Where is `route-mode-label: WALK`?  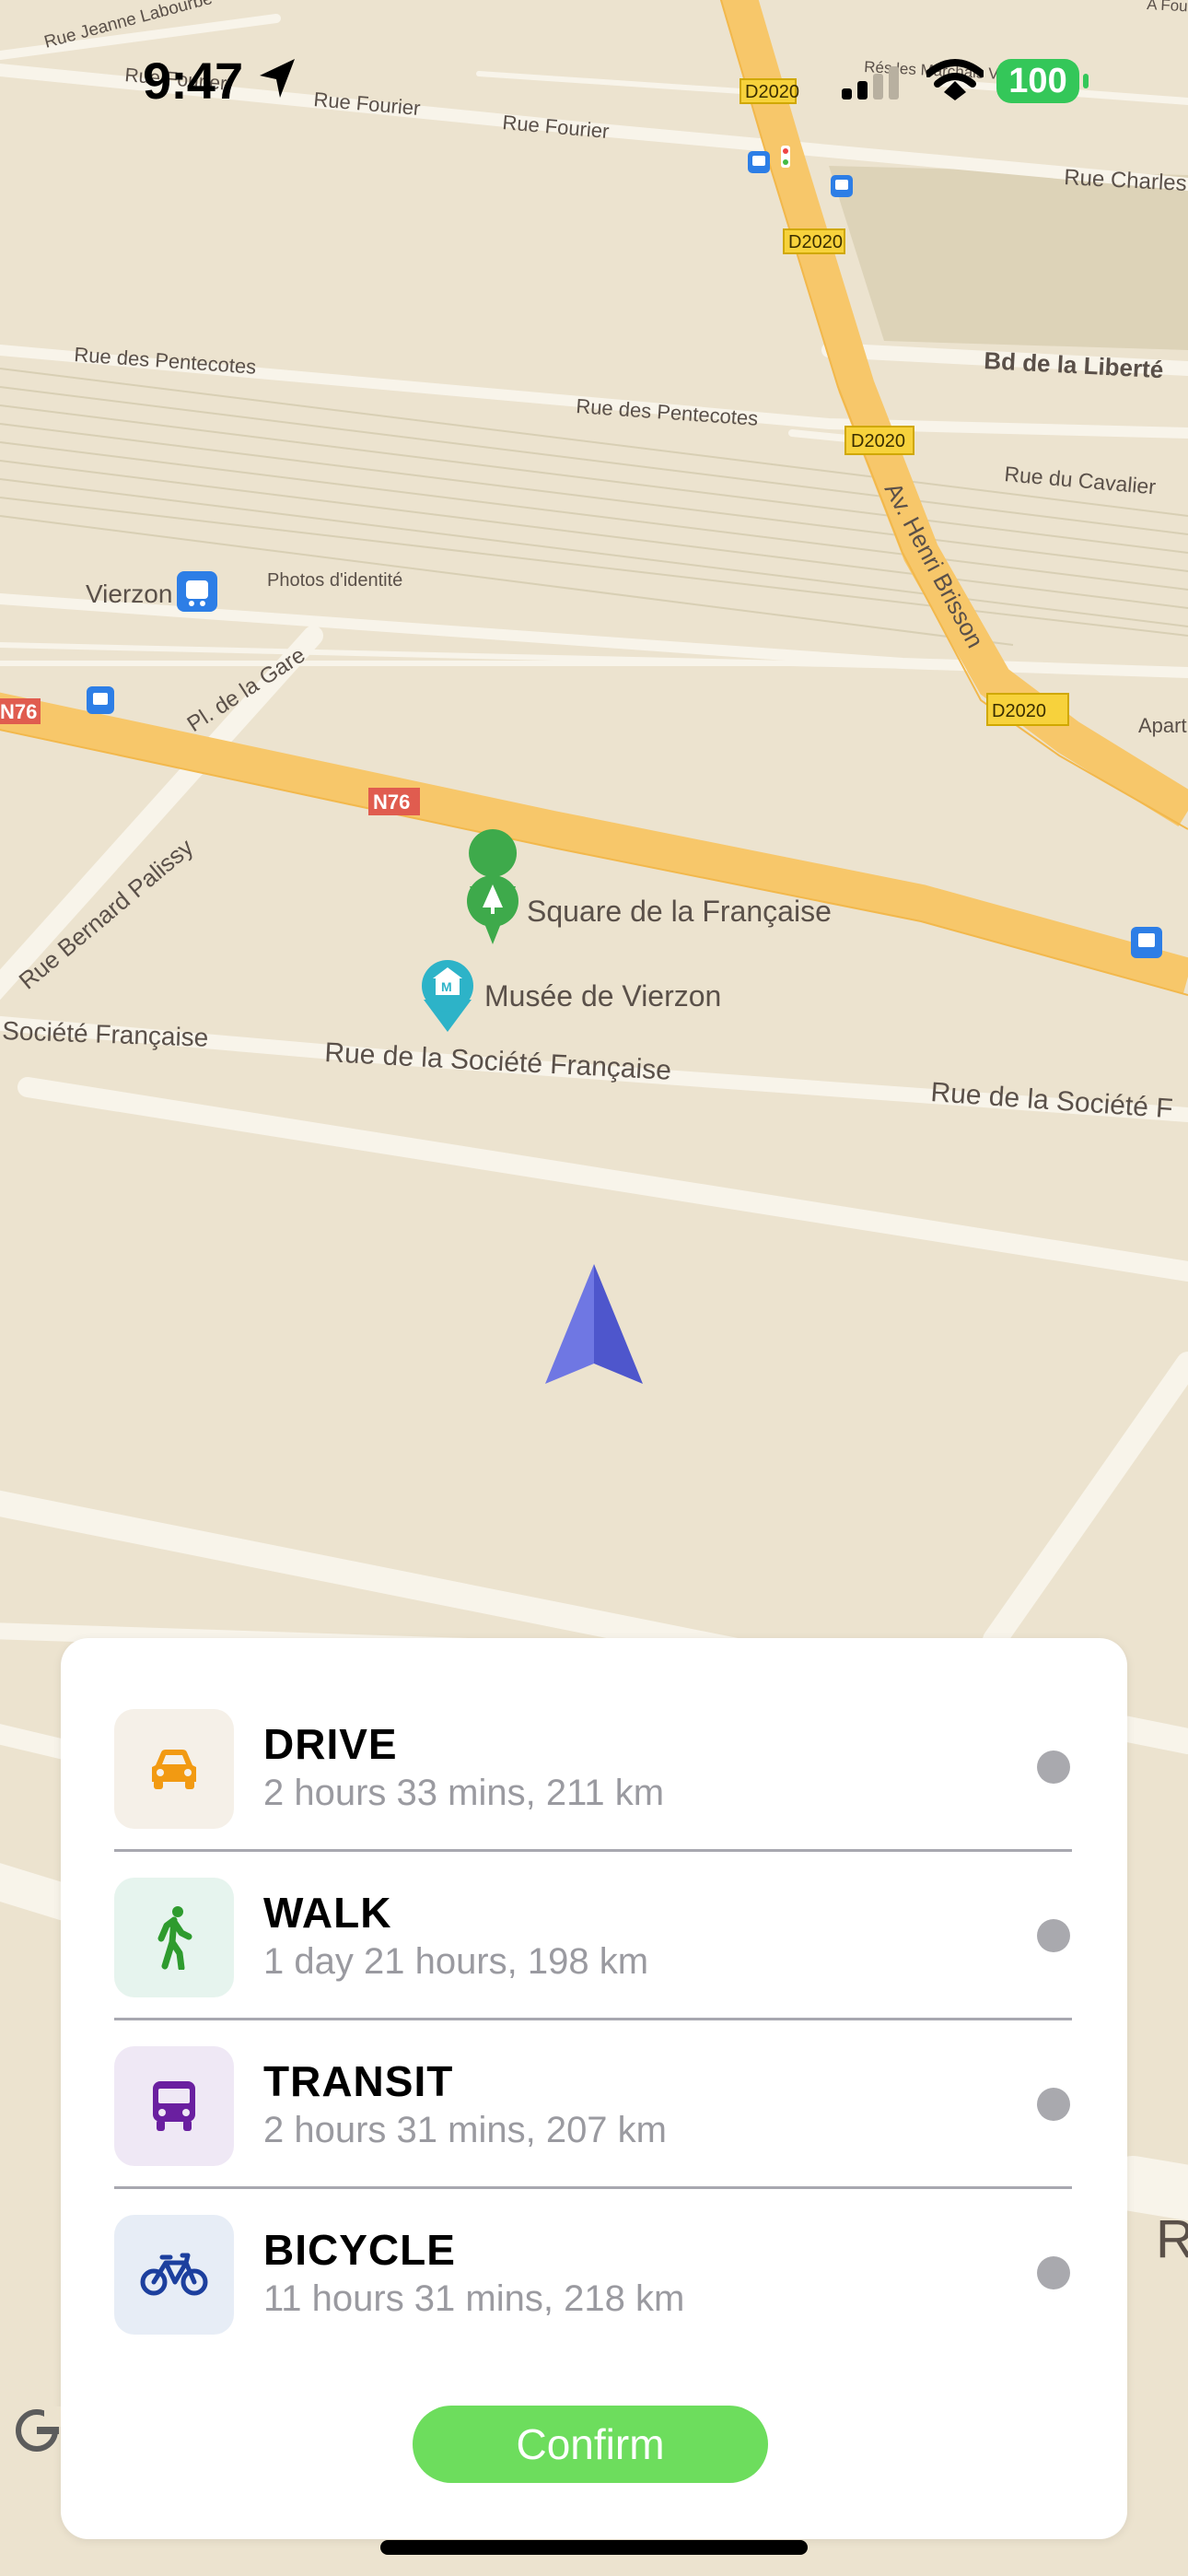 route-mode-label: WALK is located at coordinates (327, 1913).